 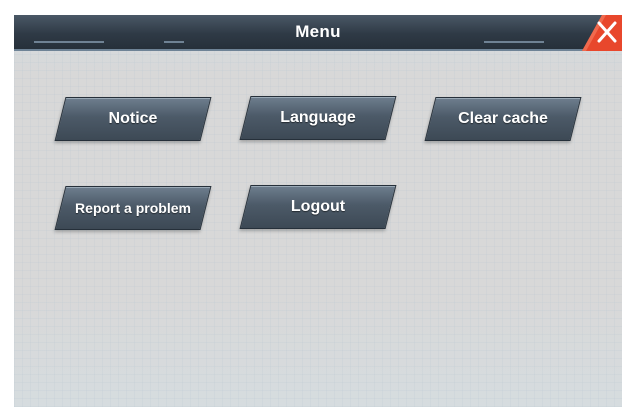 I want to click on close-x-icon, so click(x=602, y=33).